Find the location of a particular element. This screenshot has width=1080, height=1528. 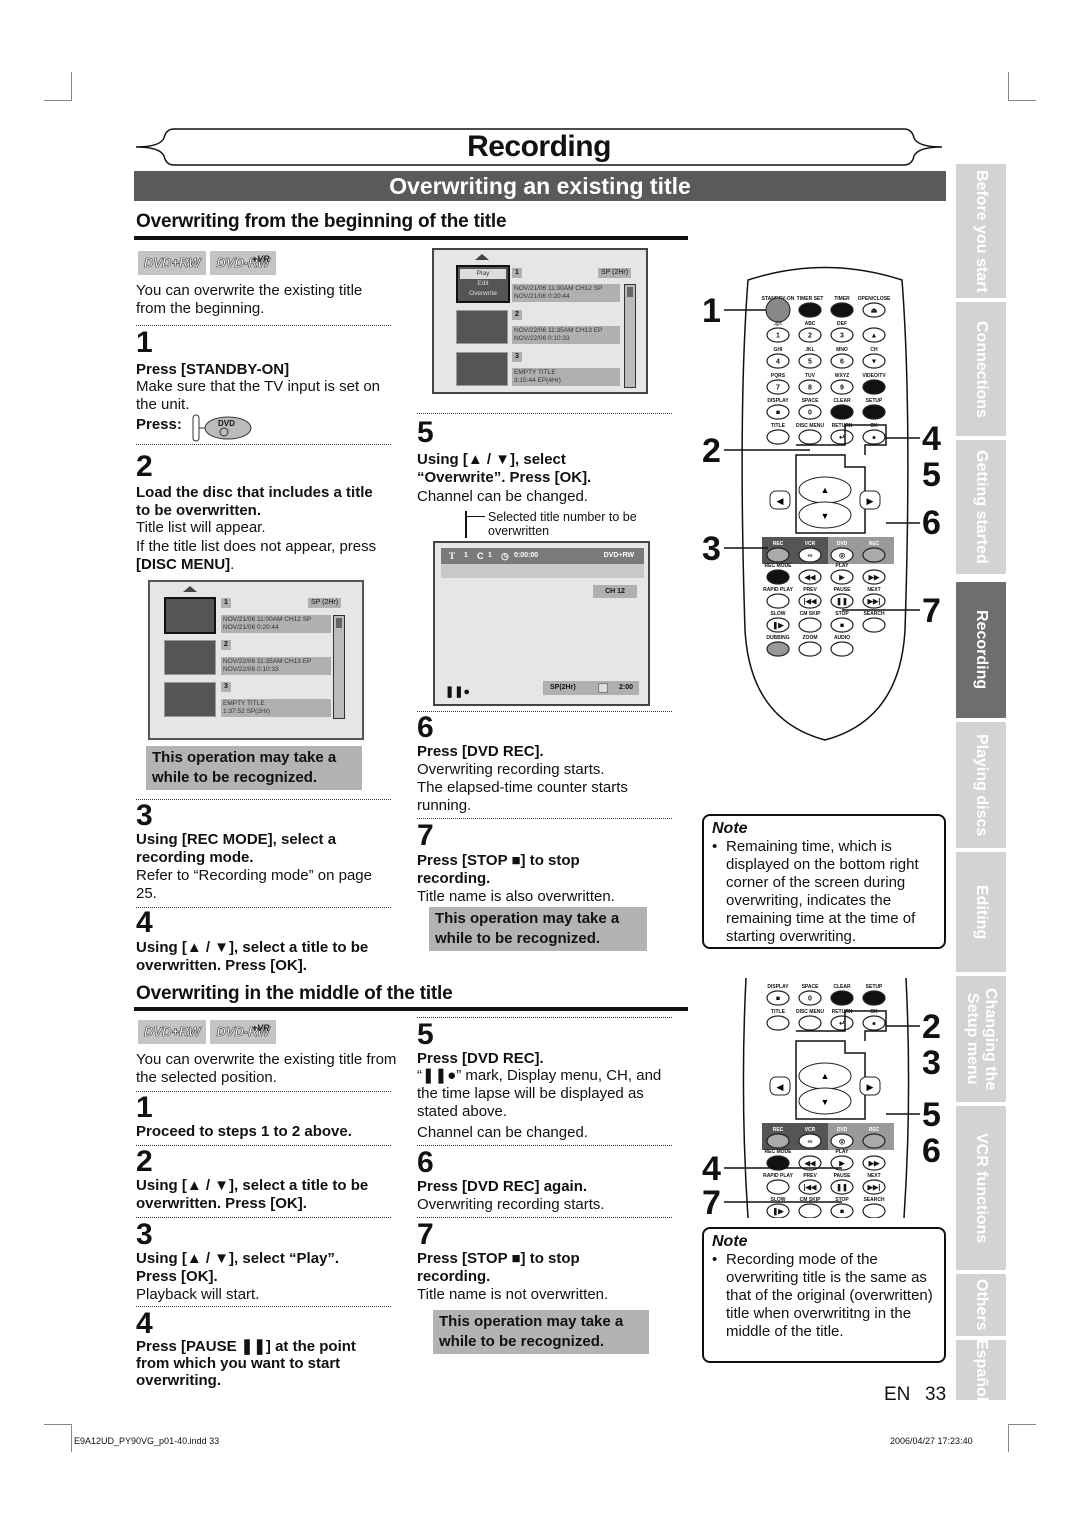

side-tab-others: Others is located at coordinates (981, 1305).